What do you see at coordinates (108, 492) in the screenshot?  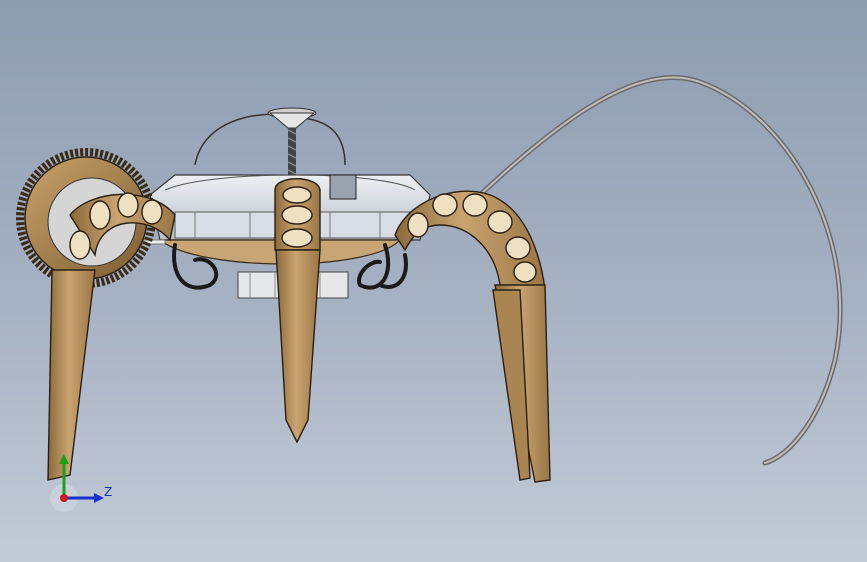 I see `z-axis-label: Z` at bounding box center [108, 492].